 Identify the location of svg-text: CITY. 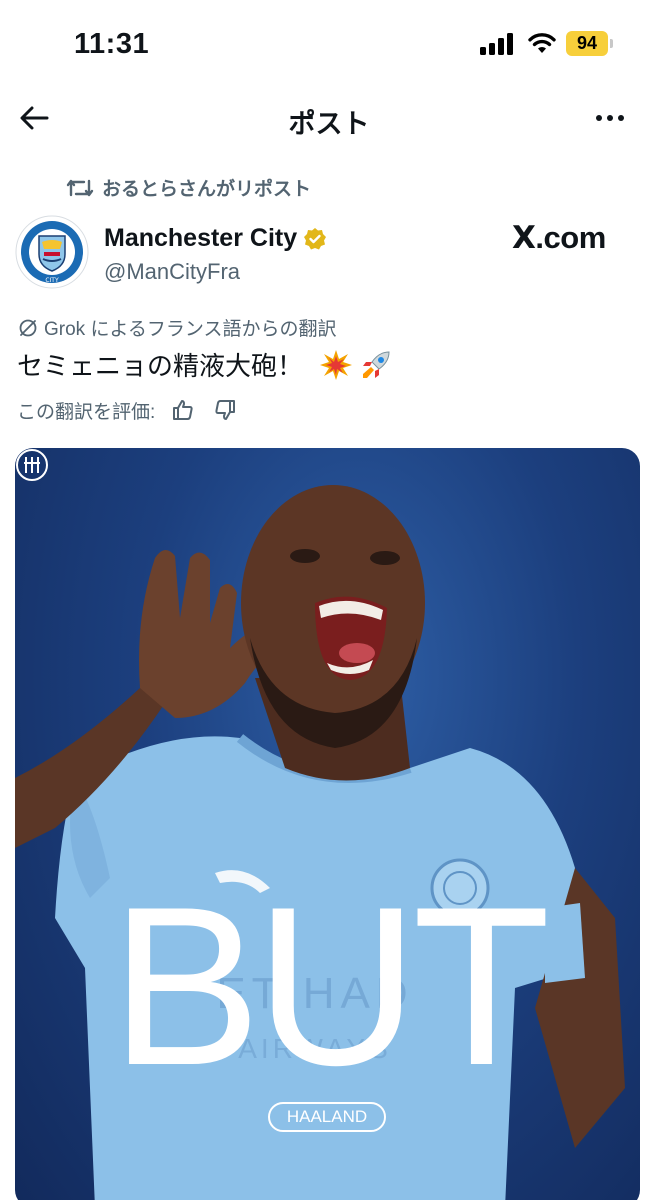
(52, 280).